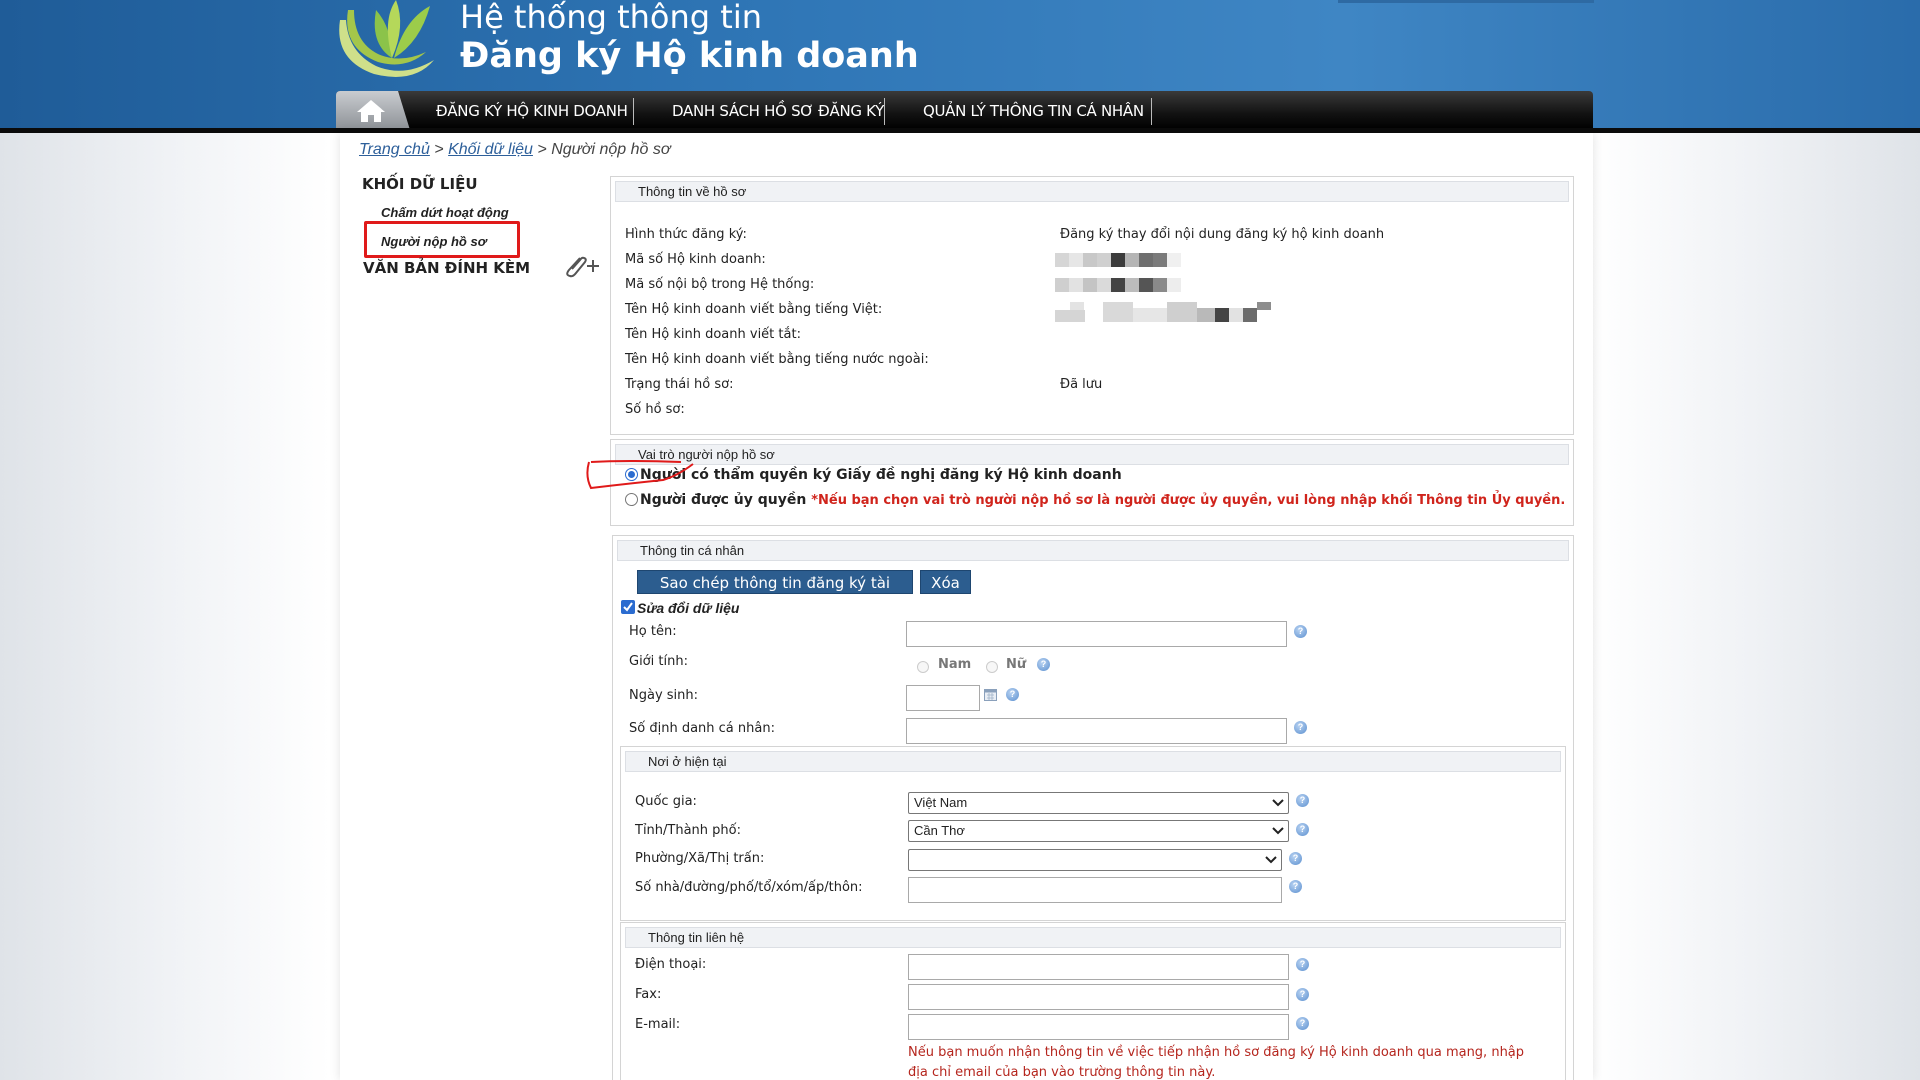 This screenshot has width=1920, height=1080. I want to click on gender-male-radio, so click(923, 667).